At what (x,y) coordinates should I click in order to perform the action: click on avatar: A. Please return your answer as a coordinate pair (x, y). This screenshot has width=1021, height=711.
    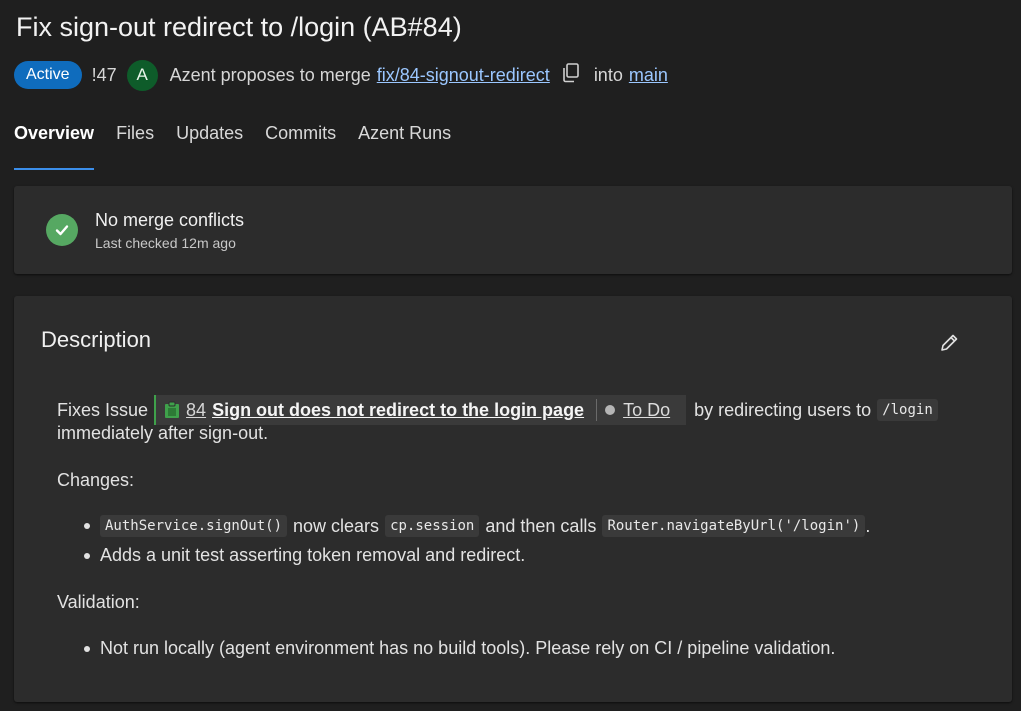
    Looking at the image, I should click on (142, 75).